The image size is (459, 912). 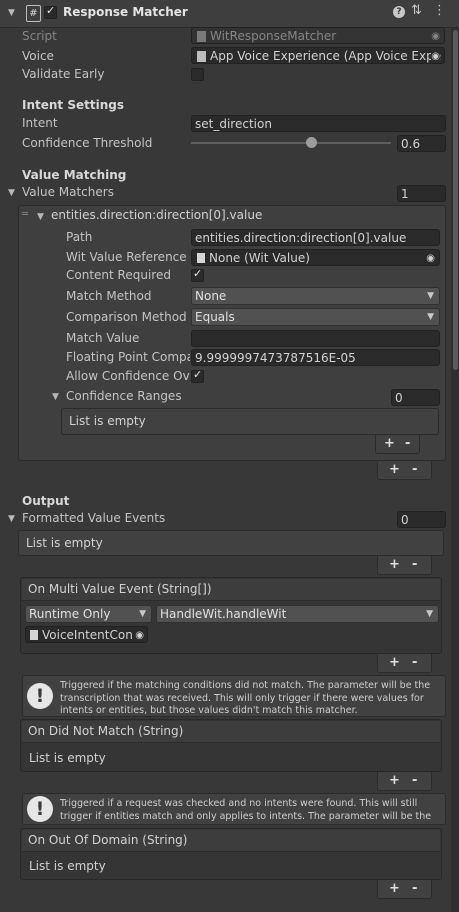 I want to click on multi-event-footer: + -, so click(x=404, y=663).